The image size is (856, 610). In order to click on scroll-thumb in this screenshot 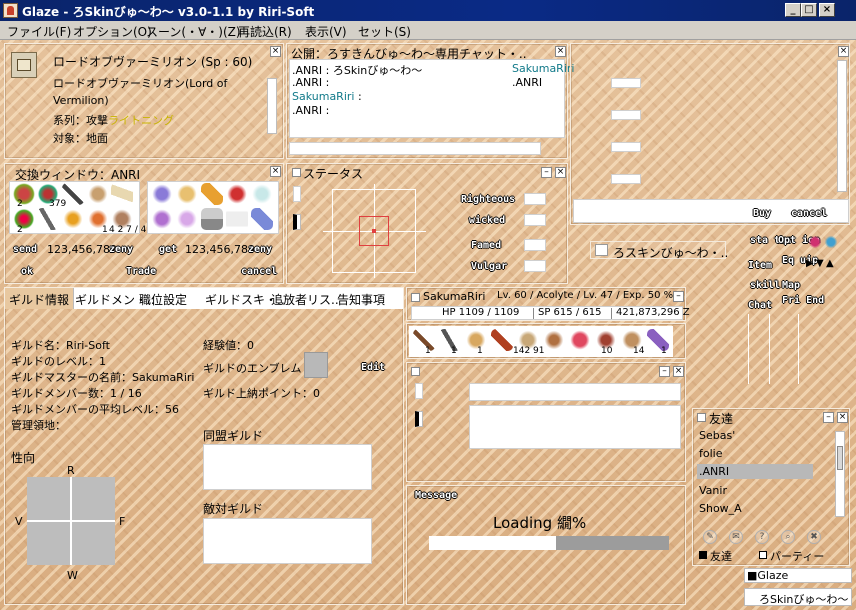, I will do `click(840, 458)`.